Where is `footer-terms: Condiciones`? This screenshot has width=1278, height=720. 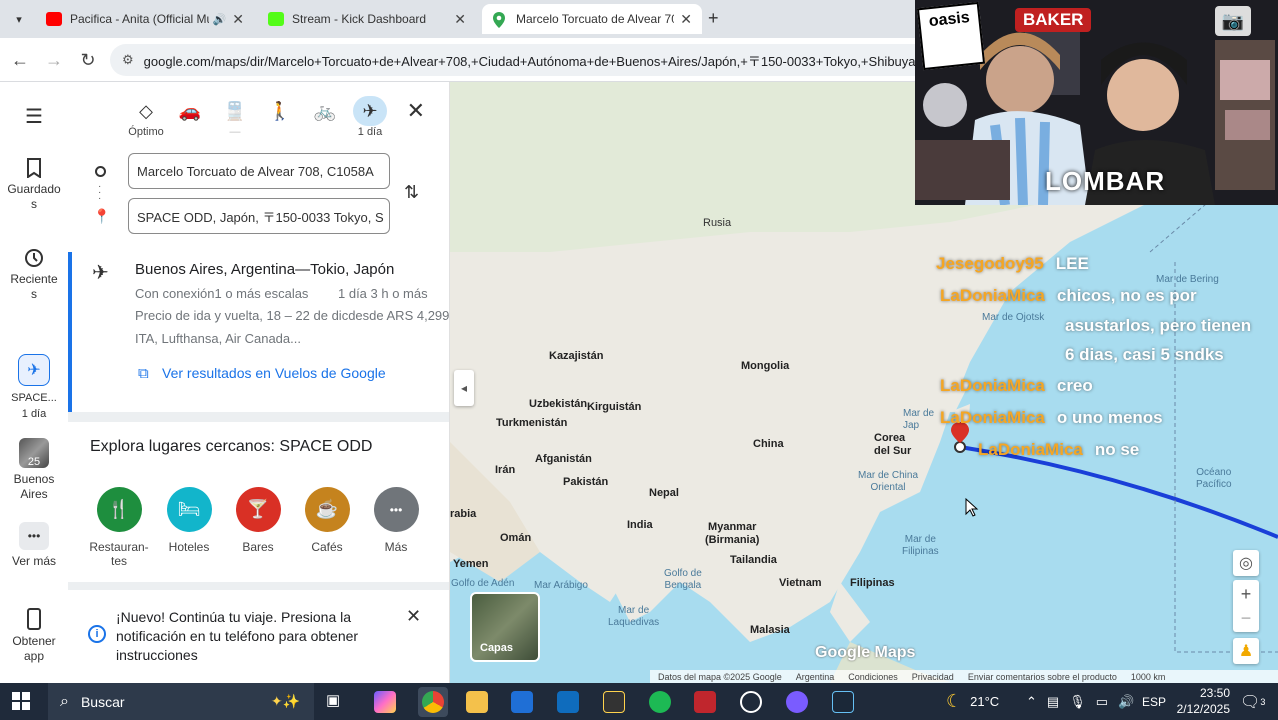 footer-terms: Condiciones is located at coordinates (873, 677).